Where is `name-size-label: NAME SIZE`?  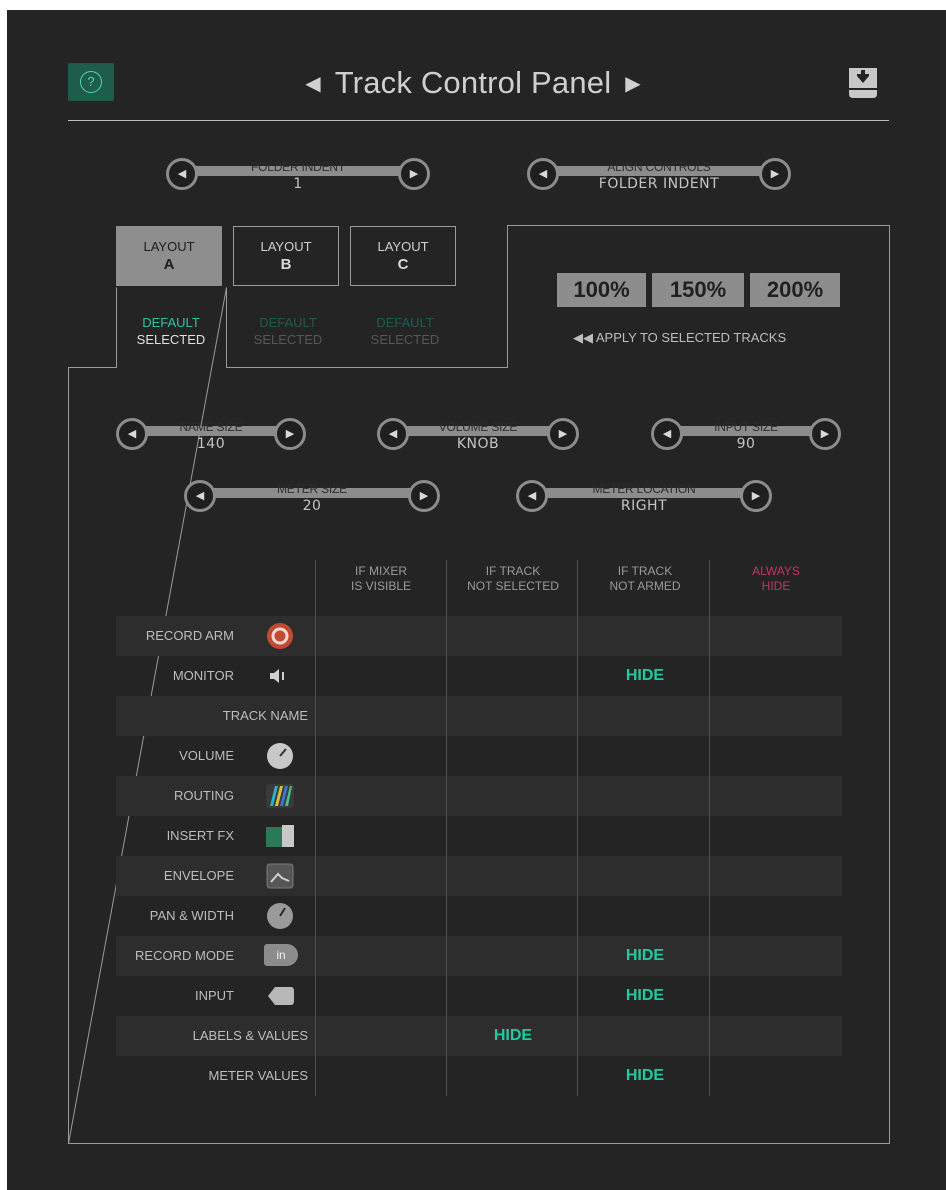 name-size-label: NAME SIZE is located at coordinates (211, 427).